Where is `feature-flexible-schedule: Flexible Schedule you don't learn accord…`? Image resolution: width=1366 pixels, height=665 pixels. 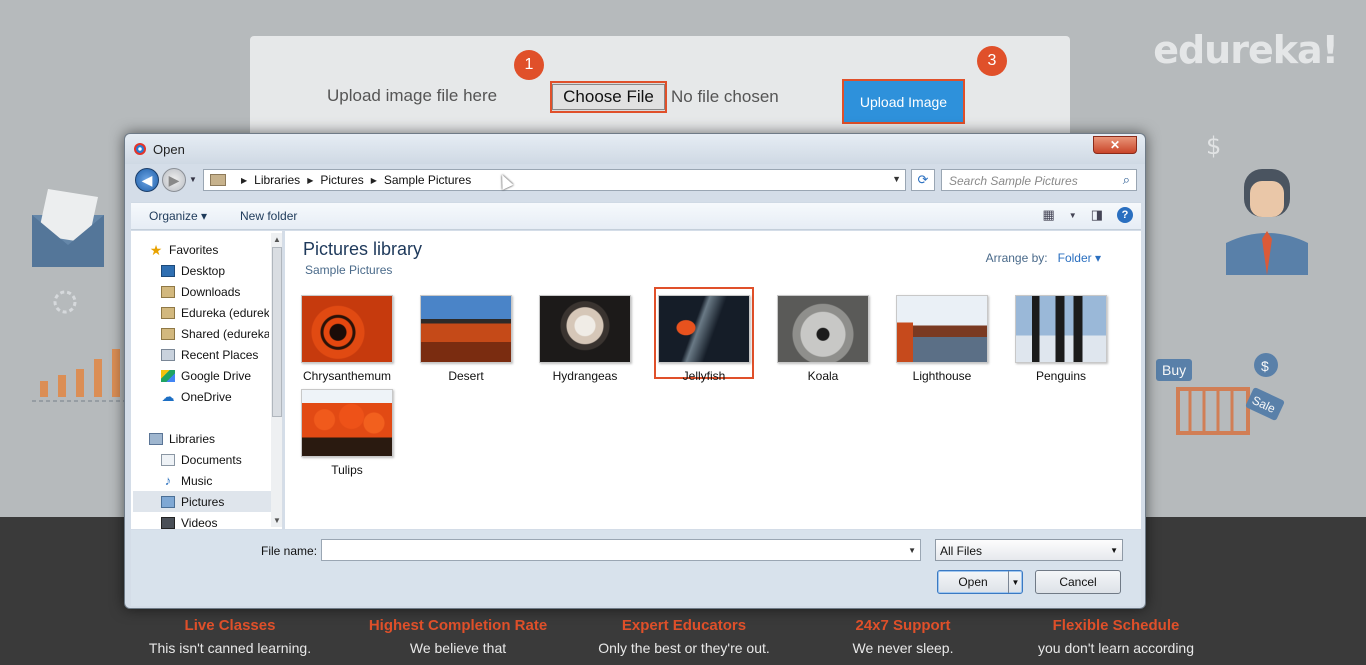 feature-flexible-schedule: Flexible Schedule you don't learn accord… is located at coordinates (1116, 636).